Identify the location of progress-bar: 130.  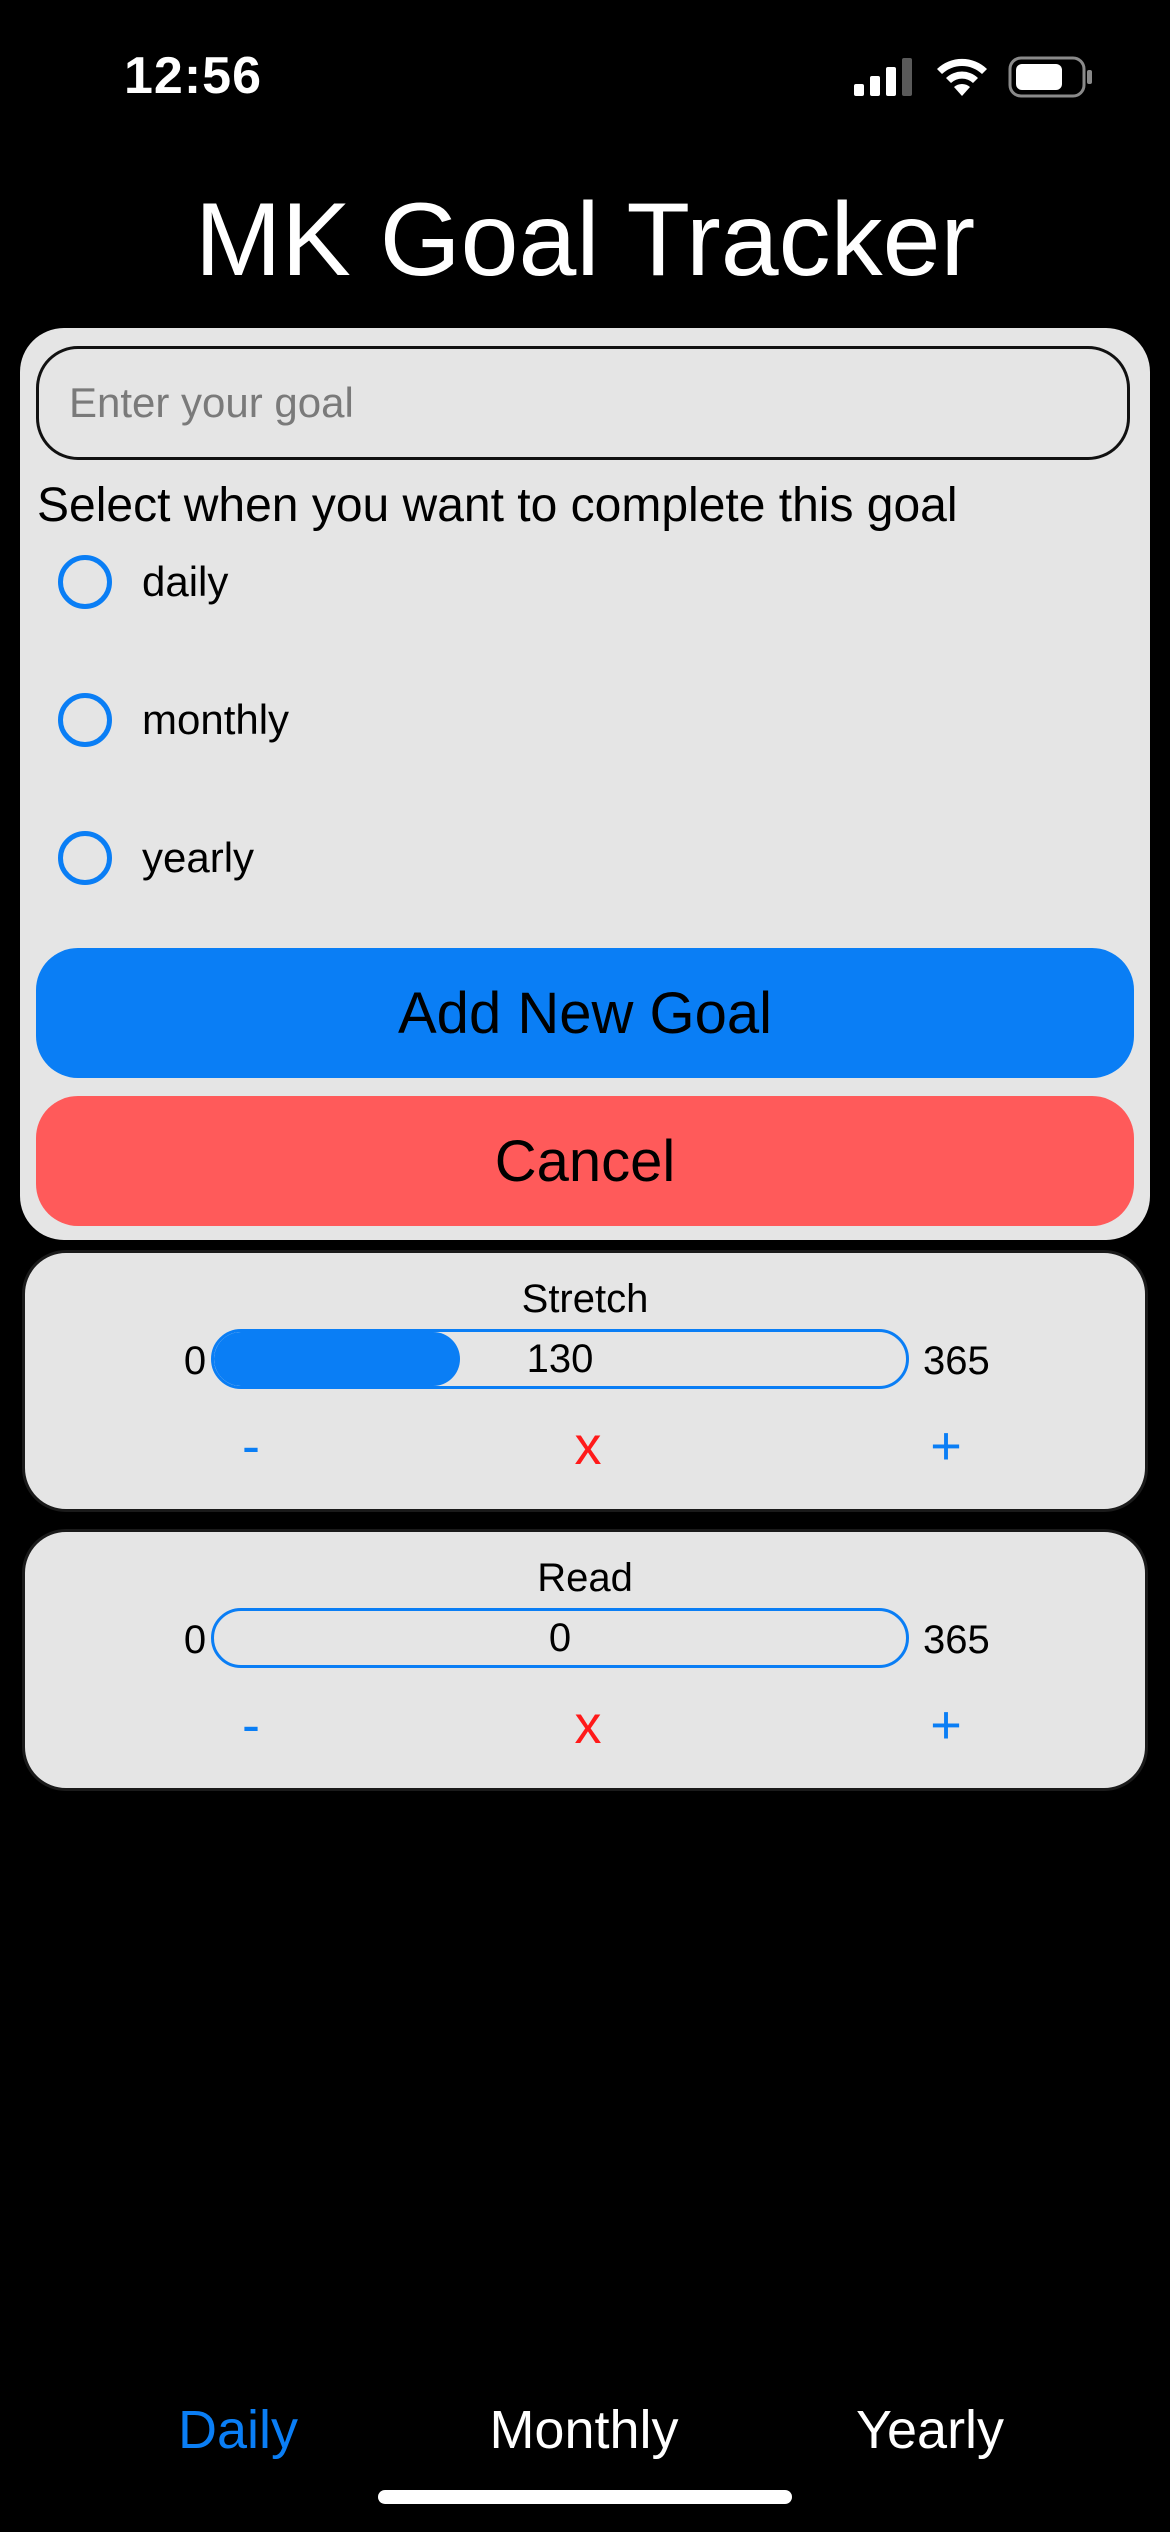
(560, 1359).